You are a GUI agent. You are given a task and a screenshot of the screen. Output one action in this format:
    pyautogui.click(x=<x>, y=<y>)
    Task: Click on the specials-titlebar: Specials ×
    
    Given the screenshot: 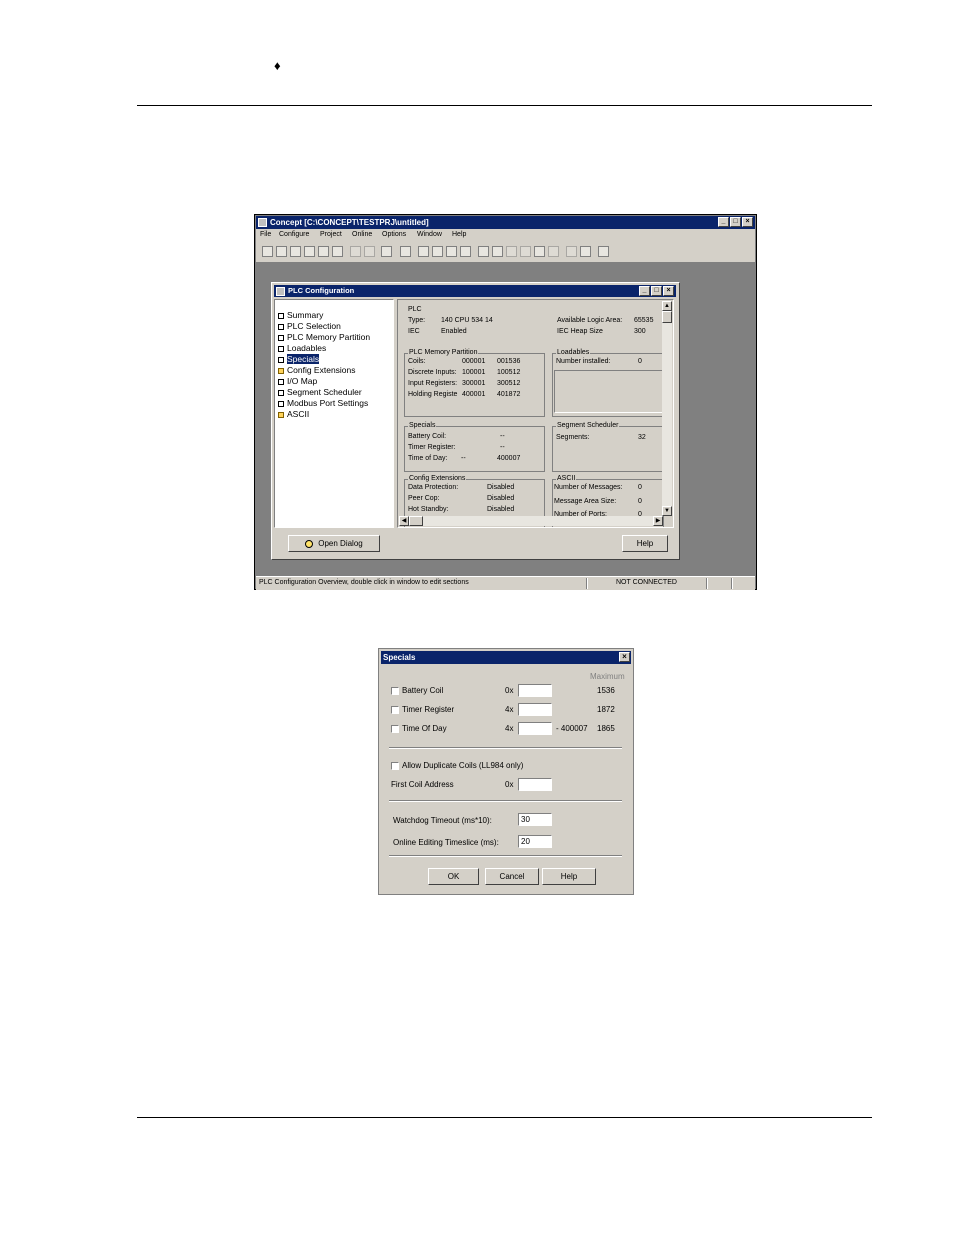 What is the action you would take?
    pyautogui.click(x=506, y=657)
    